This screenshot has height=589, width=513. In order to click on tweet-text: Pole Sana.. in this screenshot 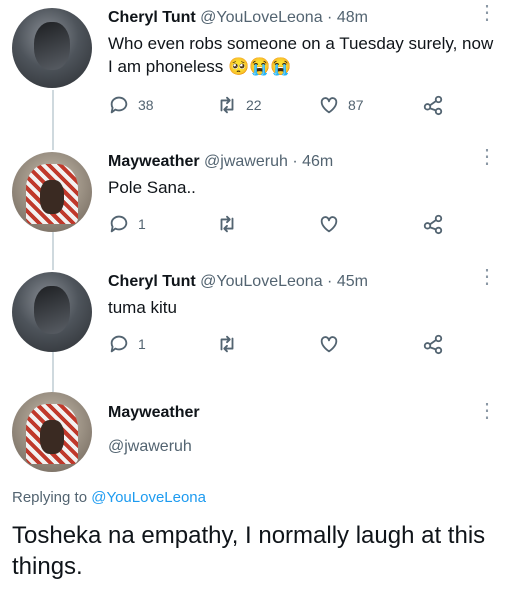, I will do `click(152, 187)`.